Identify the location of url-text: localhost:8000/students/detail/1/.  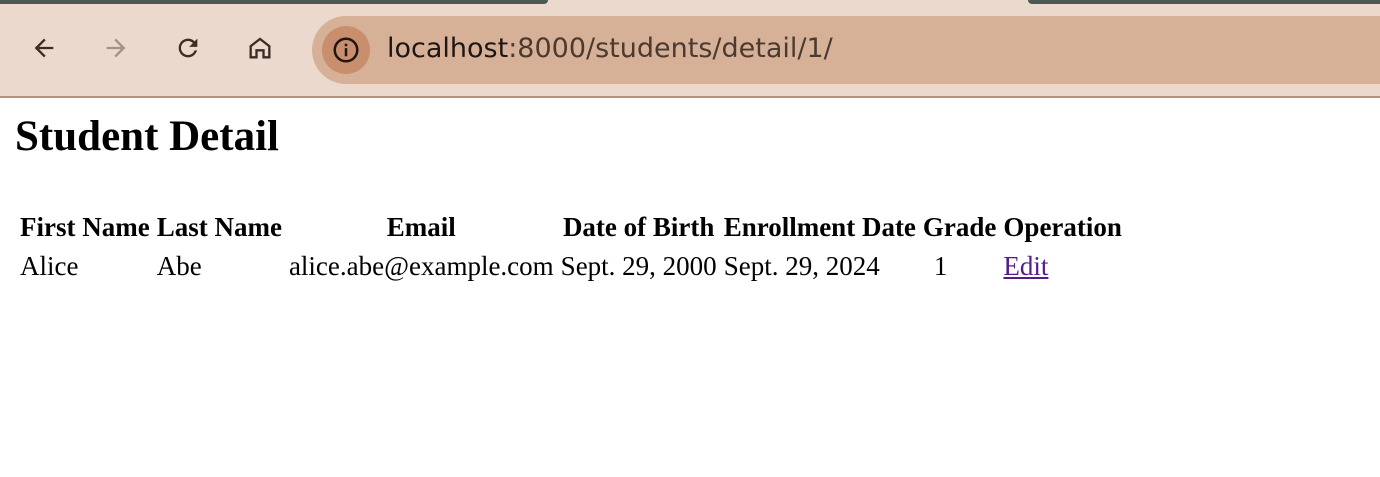
(610, 49).